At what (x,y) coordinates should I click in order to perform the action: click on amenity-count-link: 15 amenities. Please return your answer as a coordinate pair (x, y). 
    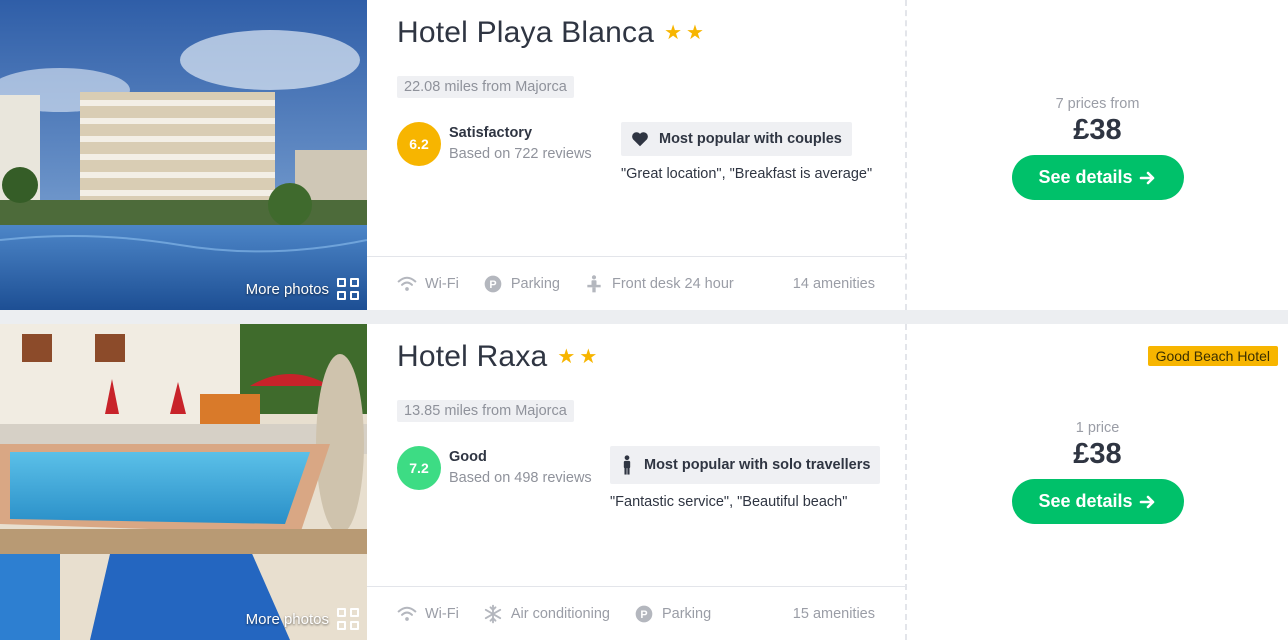
    Looking at the image, I should click on (834, 614).